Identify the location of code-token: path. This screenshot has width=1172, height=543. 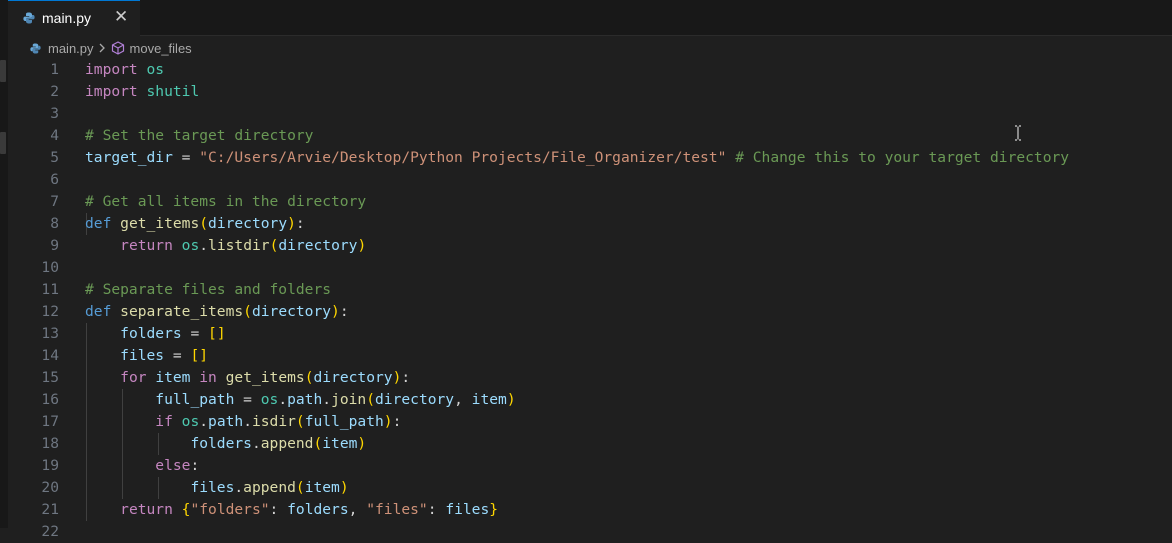
(305, 399).